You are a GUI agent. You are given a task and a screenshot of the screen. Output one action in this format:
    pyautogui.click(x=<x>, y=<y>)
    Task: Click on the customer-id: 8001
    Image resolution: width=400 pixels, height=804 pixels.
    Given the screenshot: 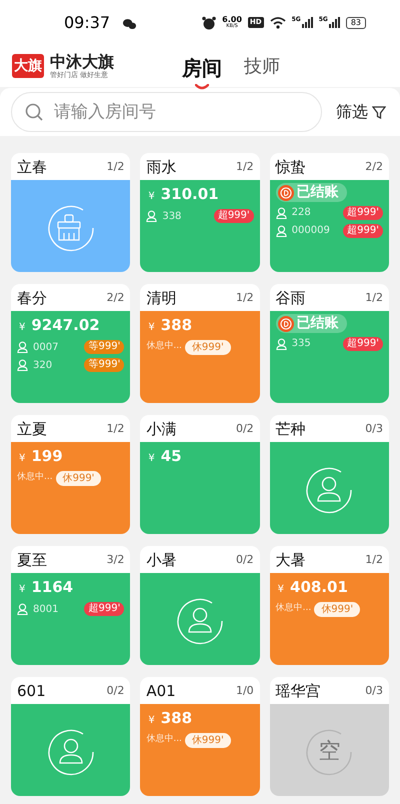 What is the action you would take?
    pyautogui.click(x=45, y=609)
    